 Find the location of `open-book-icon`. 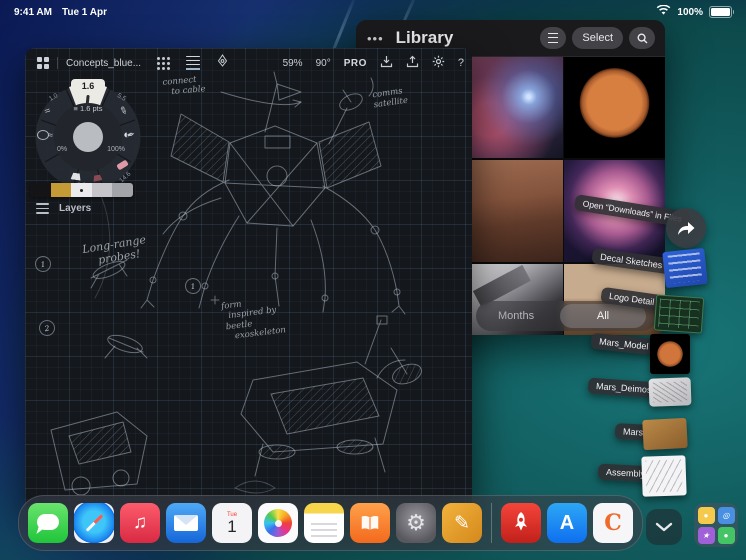

open-book-icon is located at coordinates (370, 523).